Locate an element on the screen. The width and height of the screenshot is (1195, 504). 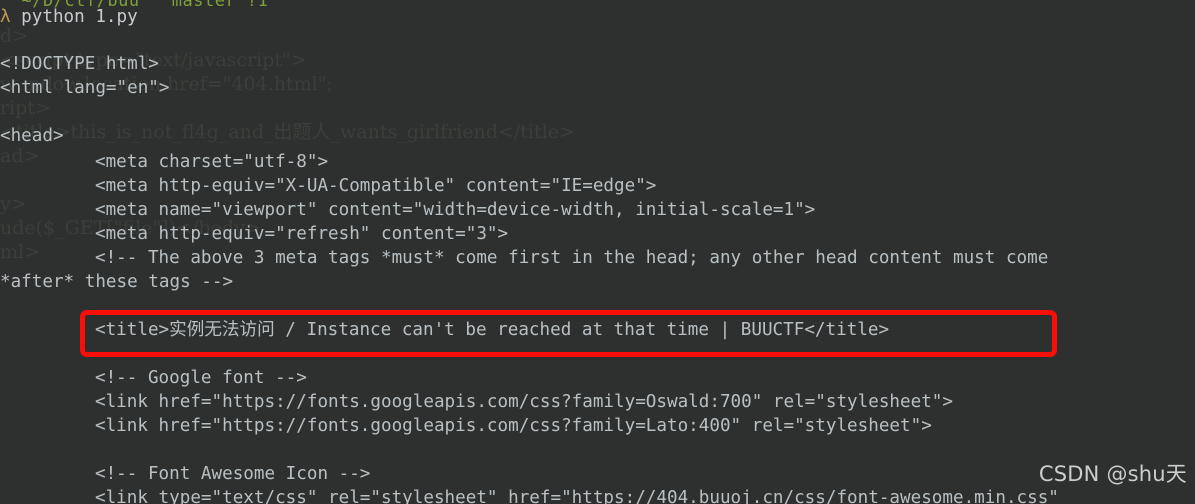
command-prompt-line: λ python 1.py is located at coordinates (69, 17).